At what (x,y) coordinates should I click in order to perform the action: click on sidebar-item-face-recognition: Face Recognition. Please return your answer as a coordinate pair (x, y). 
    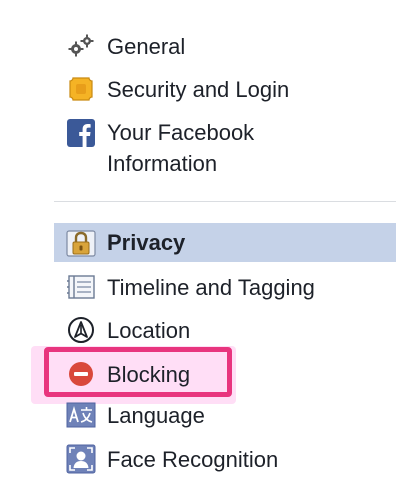
    Looking at the image, I should click on (225, 459).